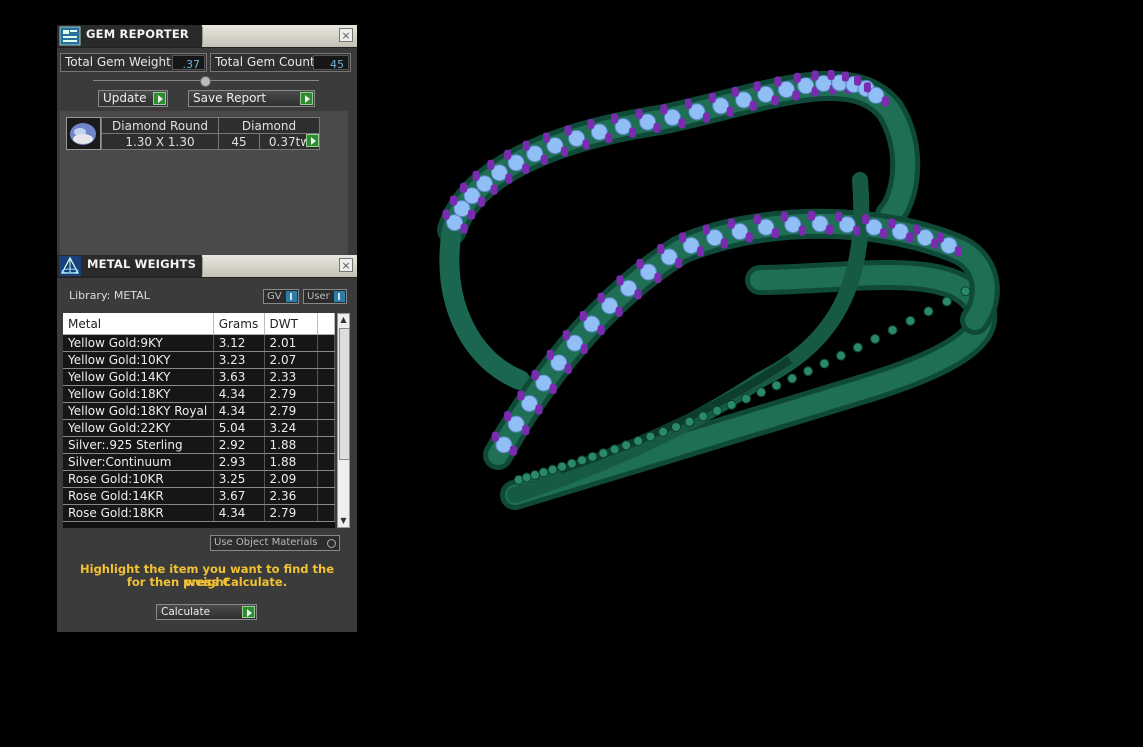  I want to click on table-row: Rose Gold:14KR 3.67 2.36, so click(199, 496).